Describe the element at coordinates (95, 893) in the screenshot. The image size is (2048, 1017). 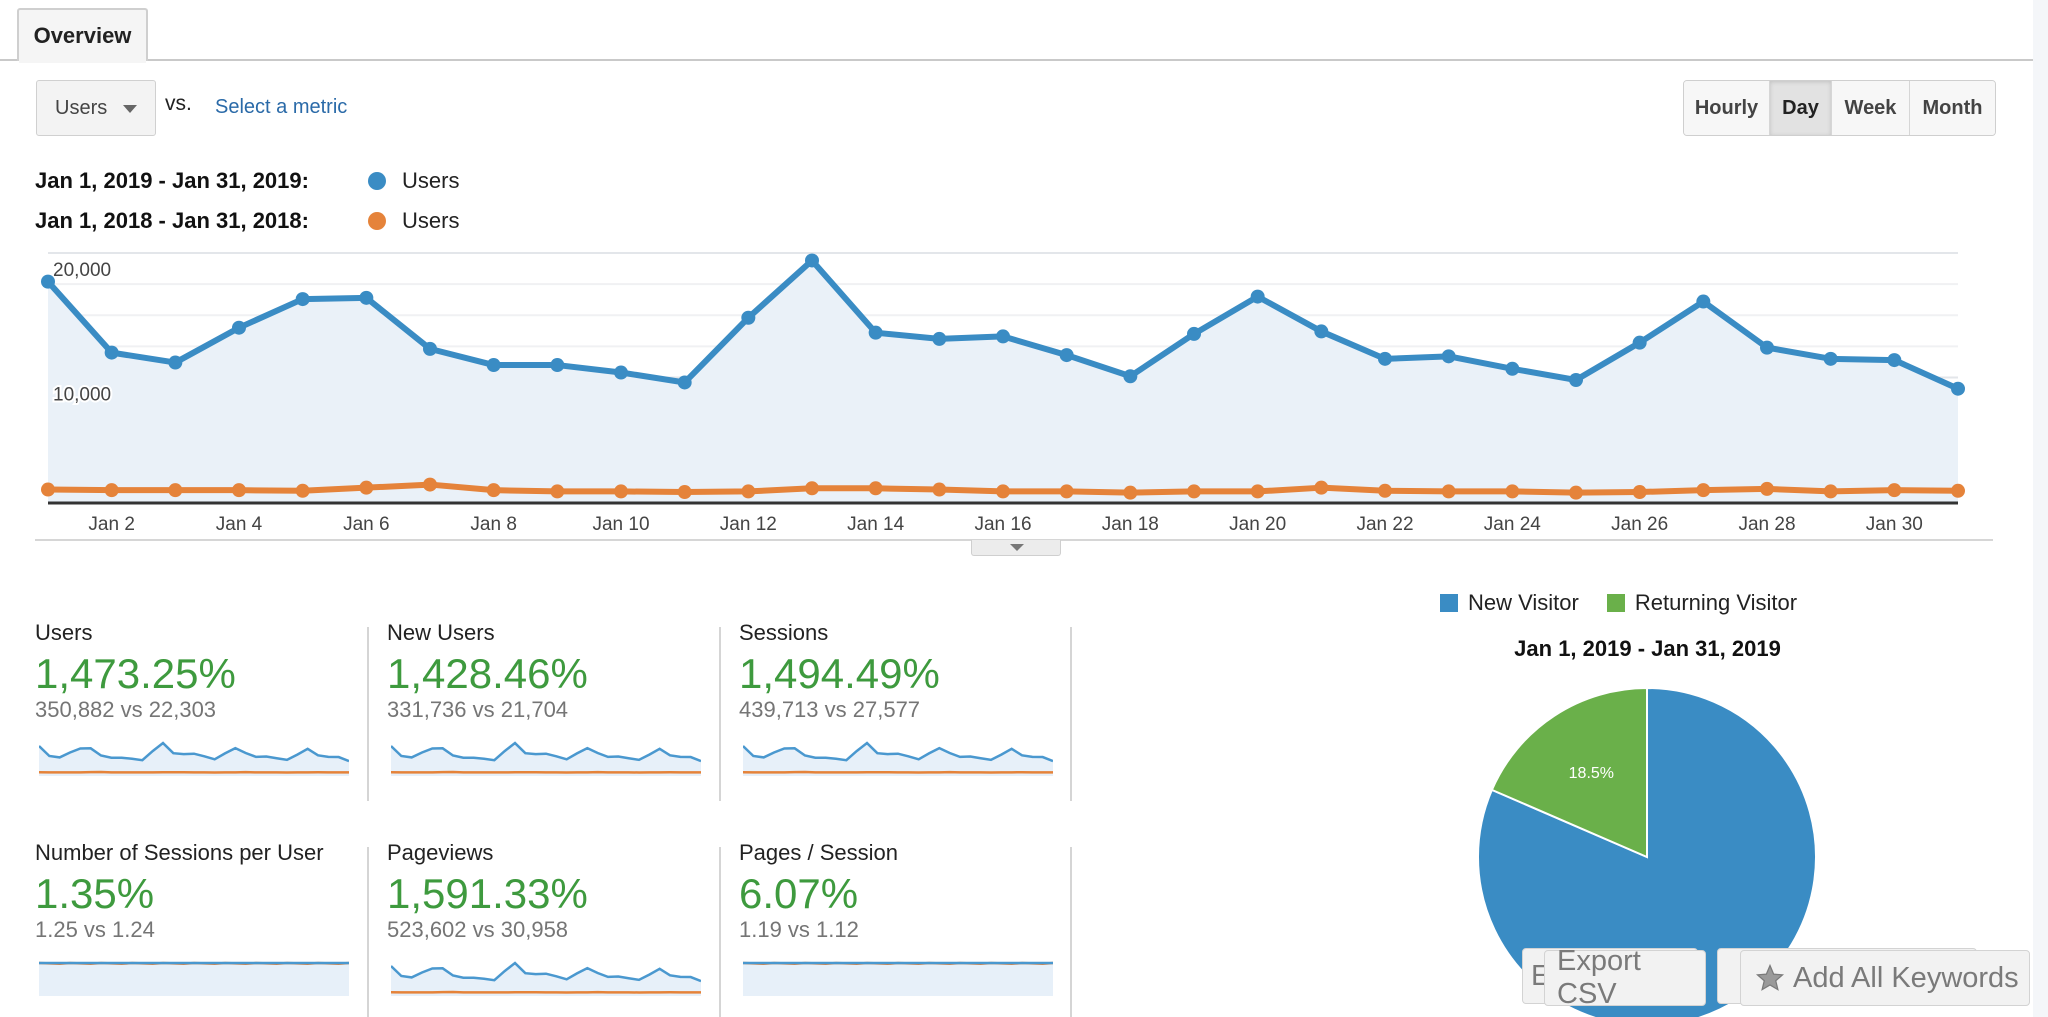
I see `metric-change: 1.35%` at that location.